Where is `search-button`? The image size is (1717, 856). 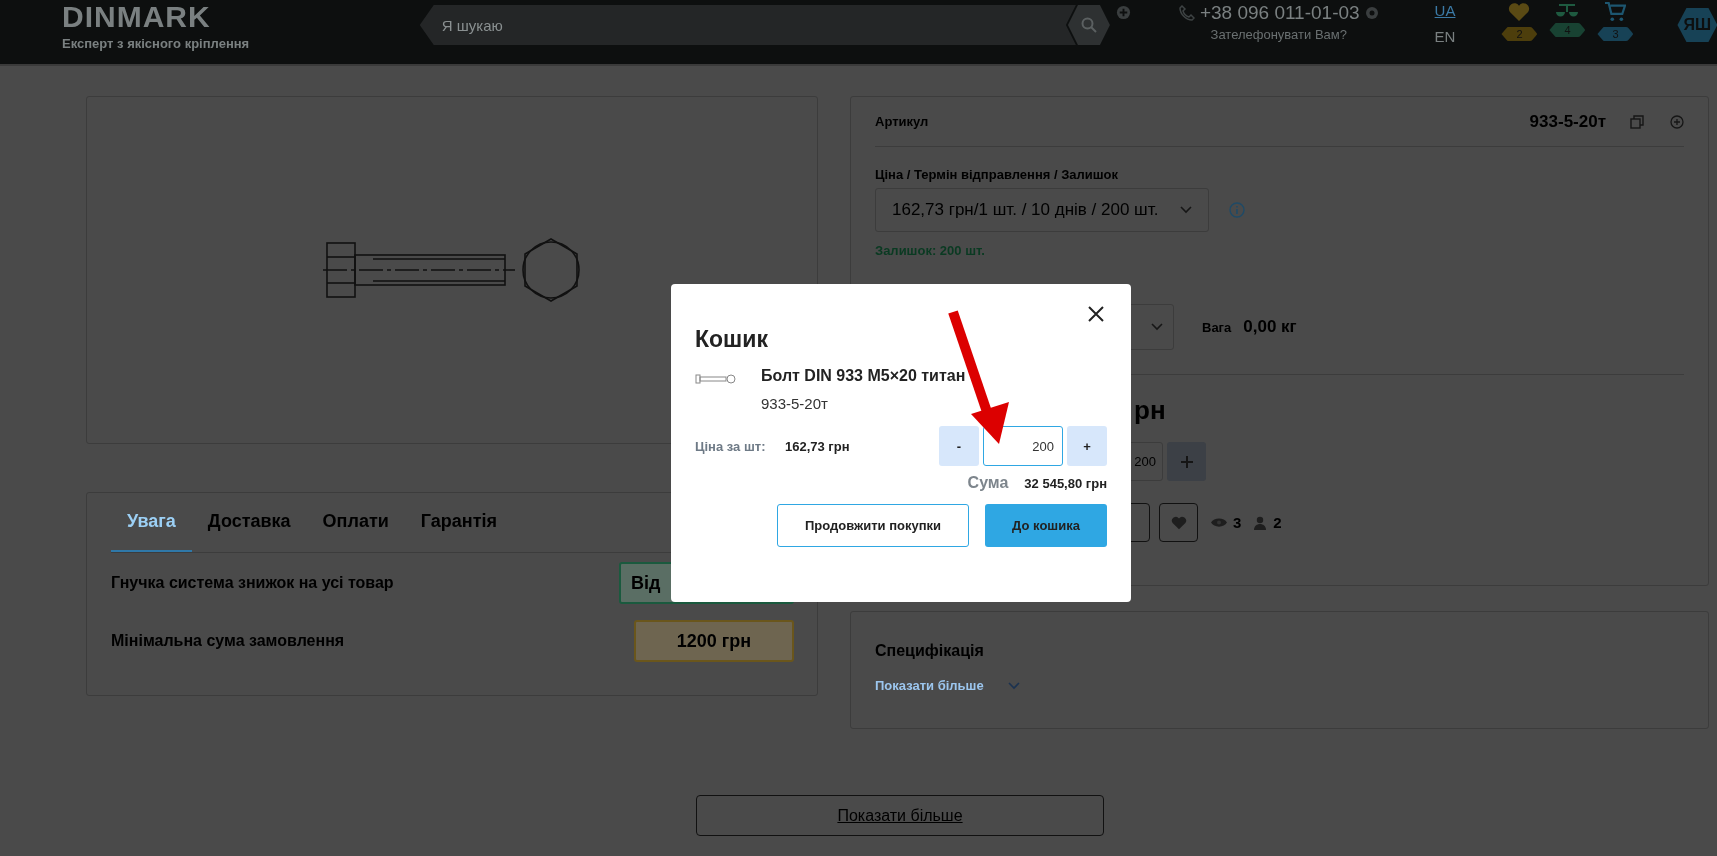 search-button is located at coordinates (1088, 25).